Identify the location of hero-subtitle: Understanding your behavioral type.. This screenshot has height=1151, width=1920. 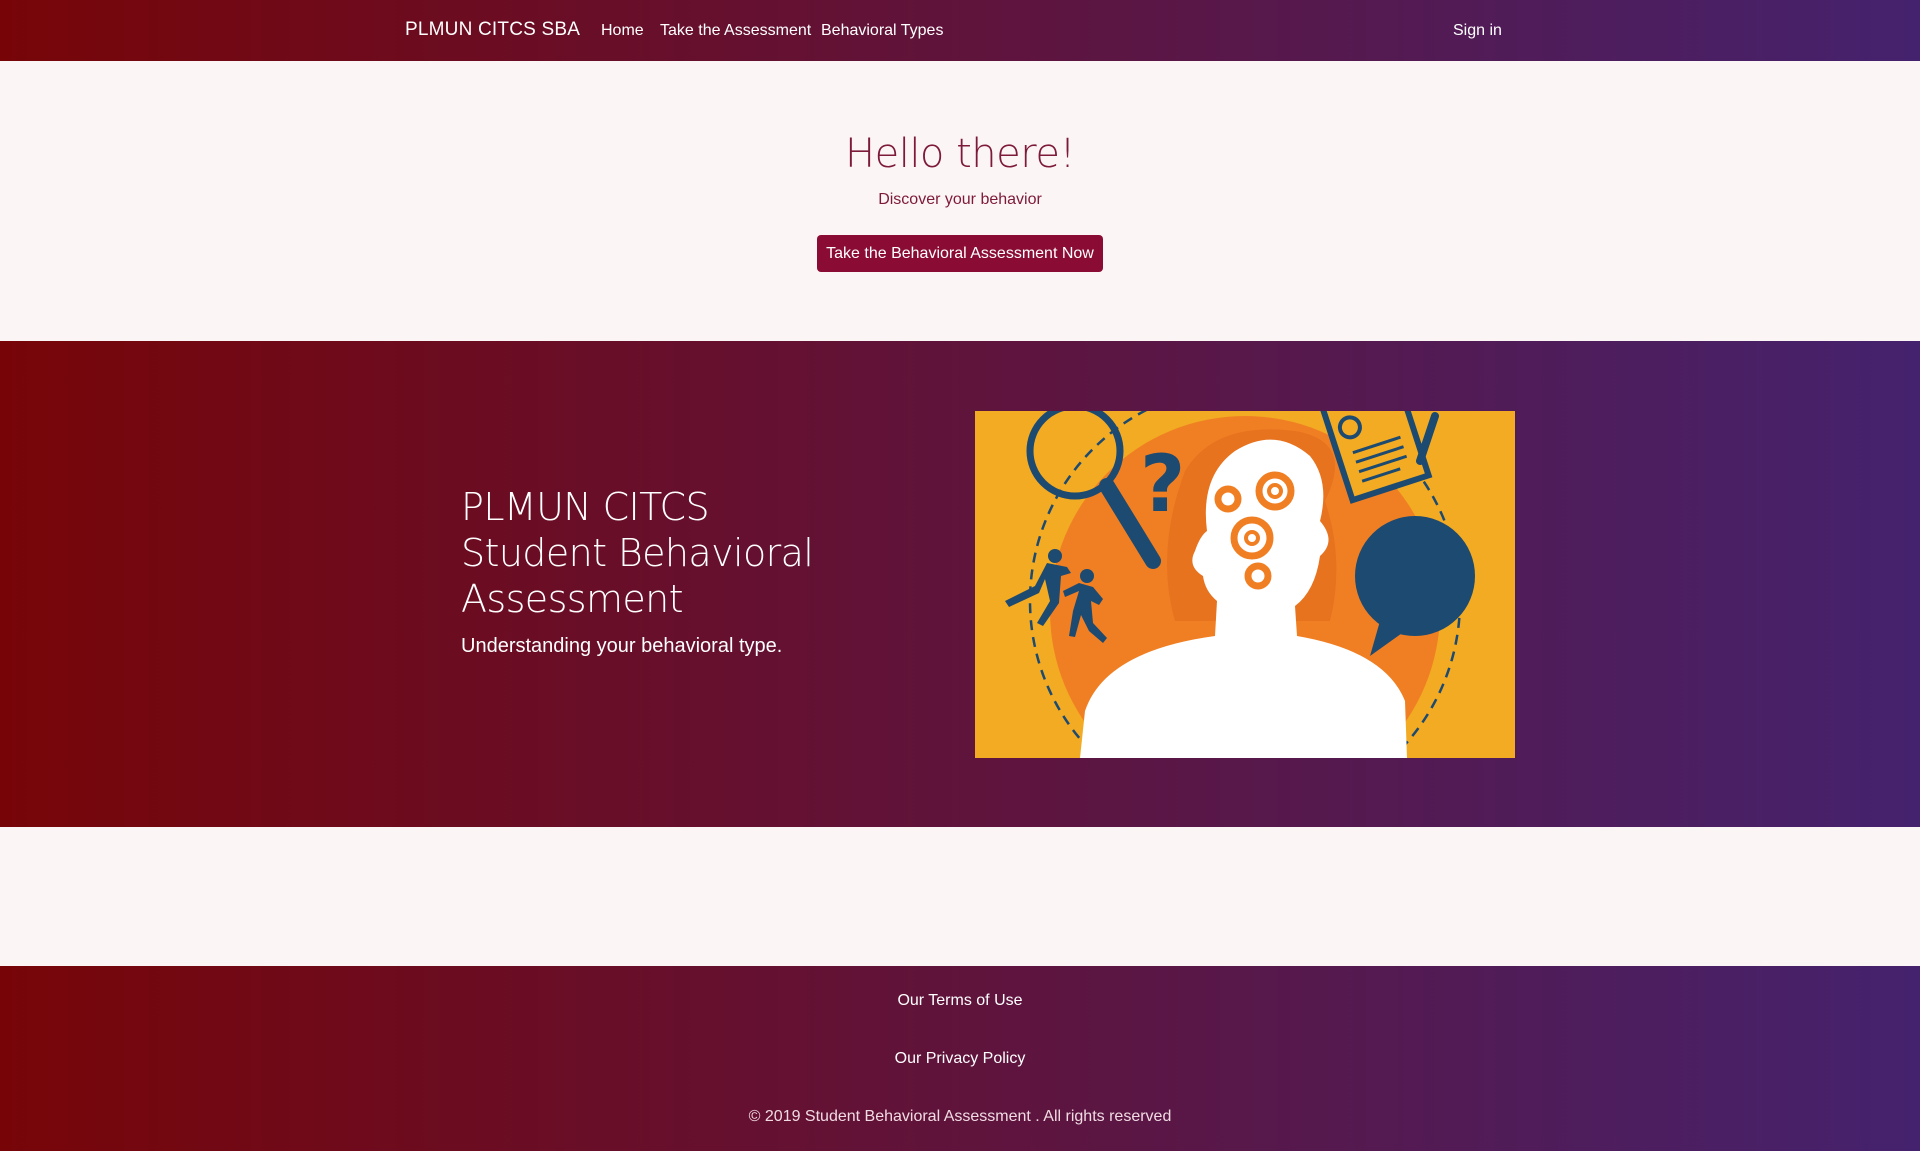
(622, 646).